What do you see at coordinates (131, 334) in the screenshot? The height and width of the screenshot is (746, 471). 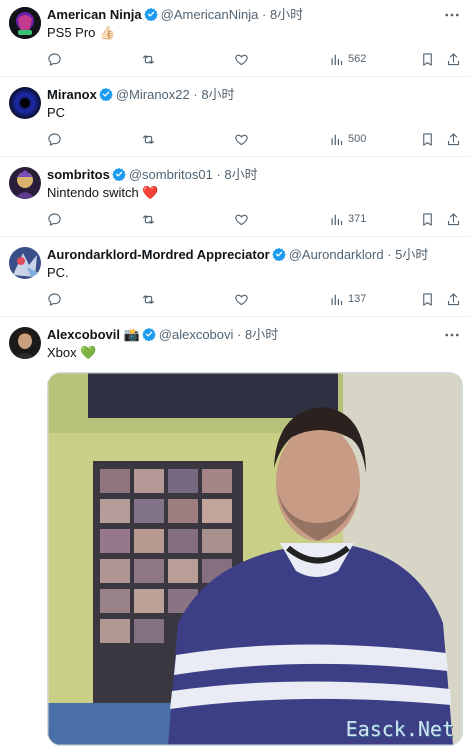 I see `camera-emoji: 📸` at bounding box center [131, 334].